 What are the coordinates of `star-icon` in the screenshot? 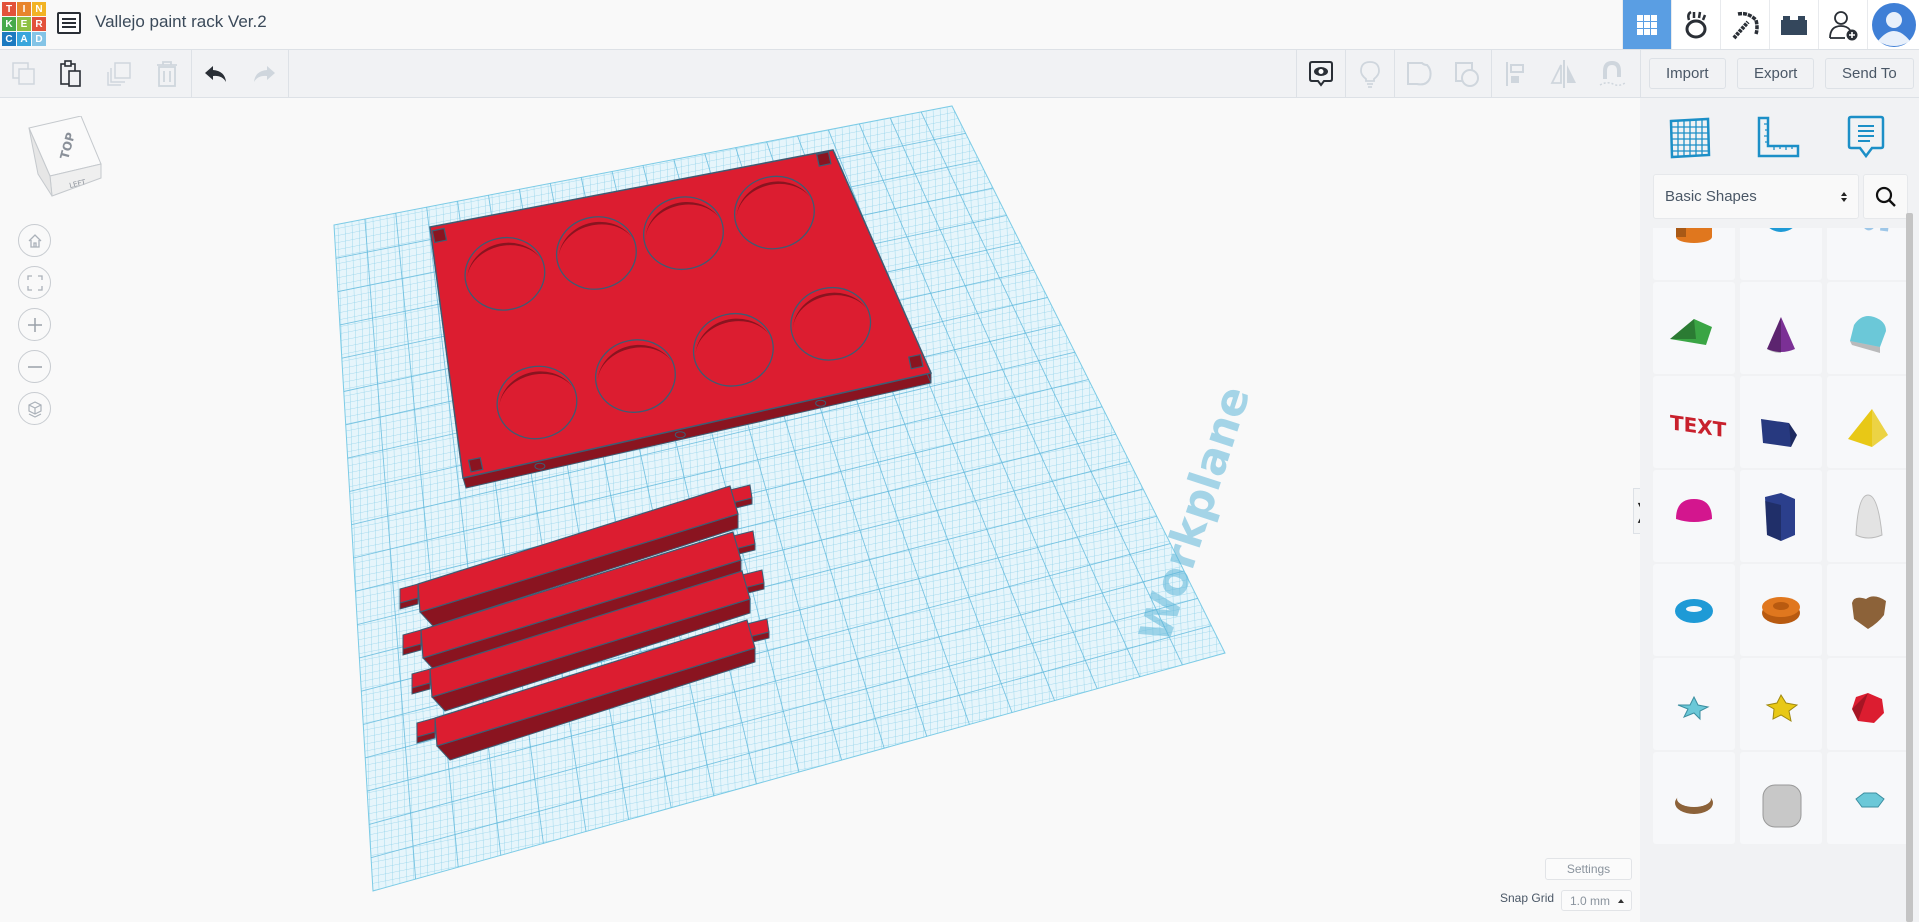 It's located at (1693, 708).